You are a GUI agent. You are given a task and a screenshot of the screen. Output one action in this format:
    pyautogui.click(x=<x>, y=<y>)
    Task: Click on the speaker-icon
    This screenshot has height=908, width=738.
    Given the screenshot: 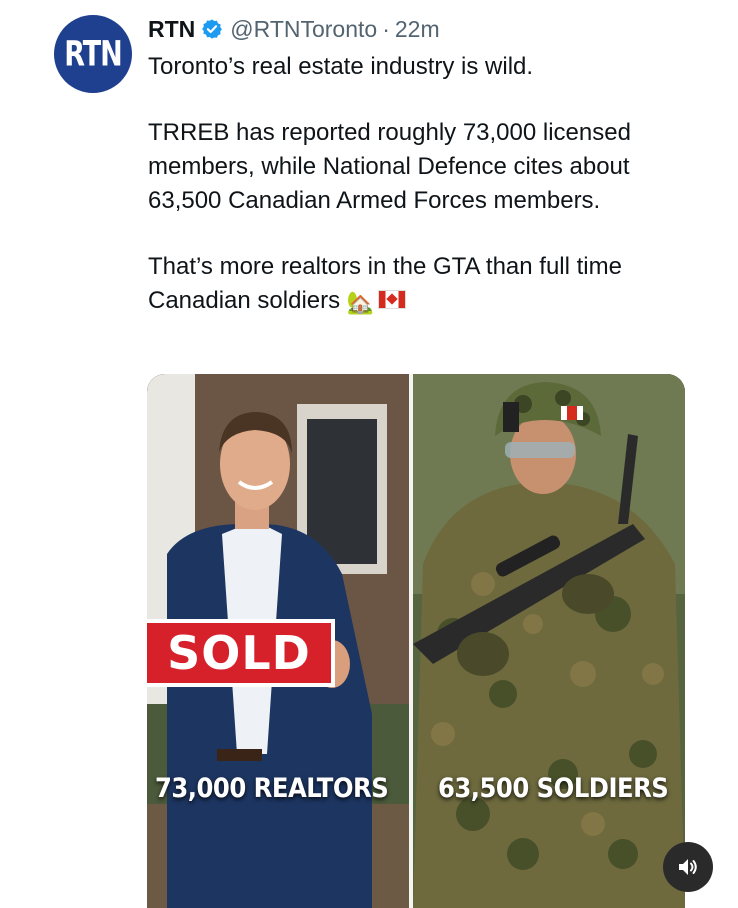 What is the action you would take?
    pyautogui.click(x=688, y=867)
    